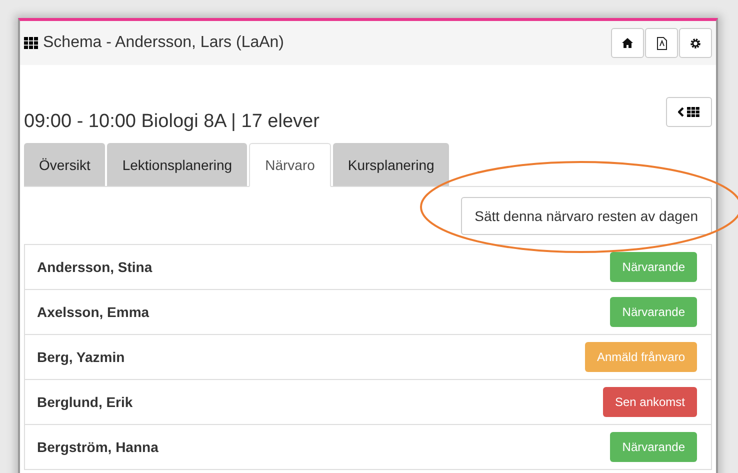 The height and width of the screenshot is (473, 738). I want to click on document-icon, so click(661, 43).